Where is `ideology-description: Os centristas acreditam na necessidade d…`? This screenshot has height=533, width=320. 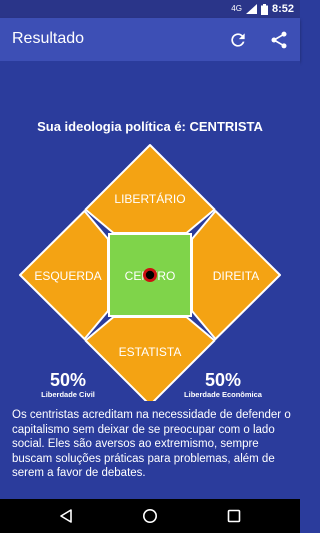
ideology-description: Os centristas acreditam na necessidade d… is located at coordinates (151, 444).